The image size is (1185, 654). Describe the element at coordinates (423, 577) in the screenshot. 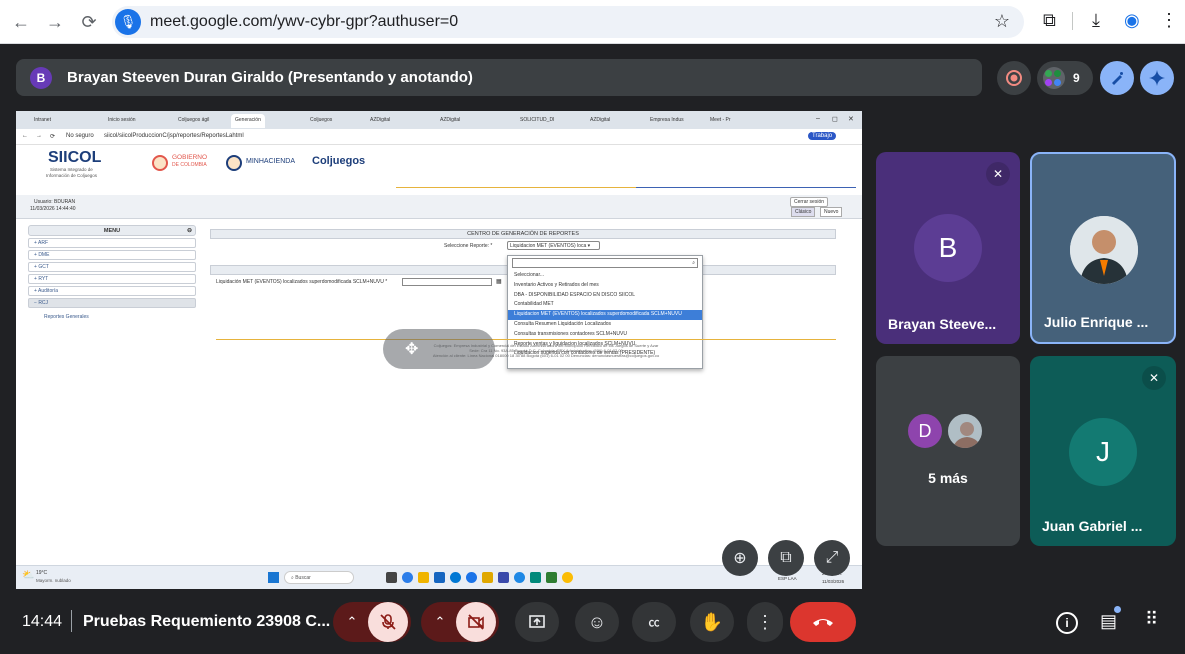

I see `file-explorer-icon` at that location.